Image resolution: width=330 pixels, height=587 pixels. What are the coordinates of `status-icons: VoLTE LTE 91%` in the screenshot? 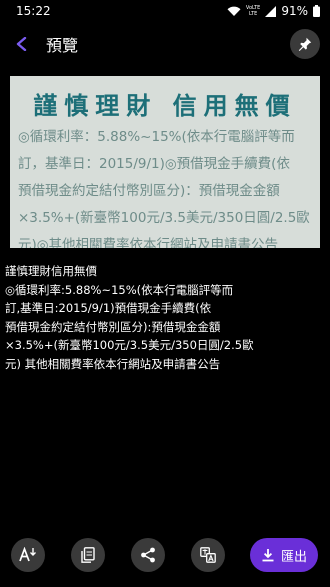 It's located at (273, 11).